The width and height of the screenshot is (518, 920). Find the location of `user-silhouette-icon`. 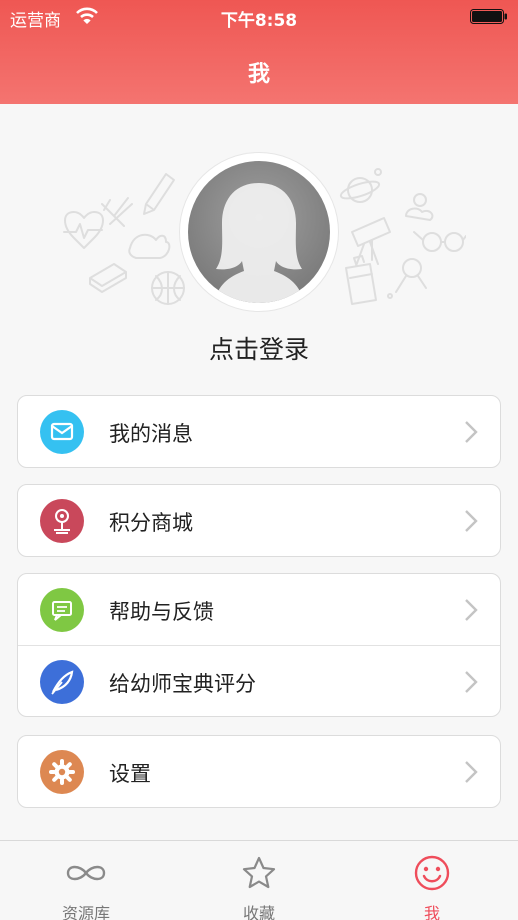

user-silhouette-icon is located at coordinates (259, 243).